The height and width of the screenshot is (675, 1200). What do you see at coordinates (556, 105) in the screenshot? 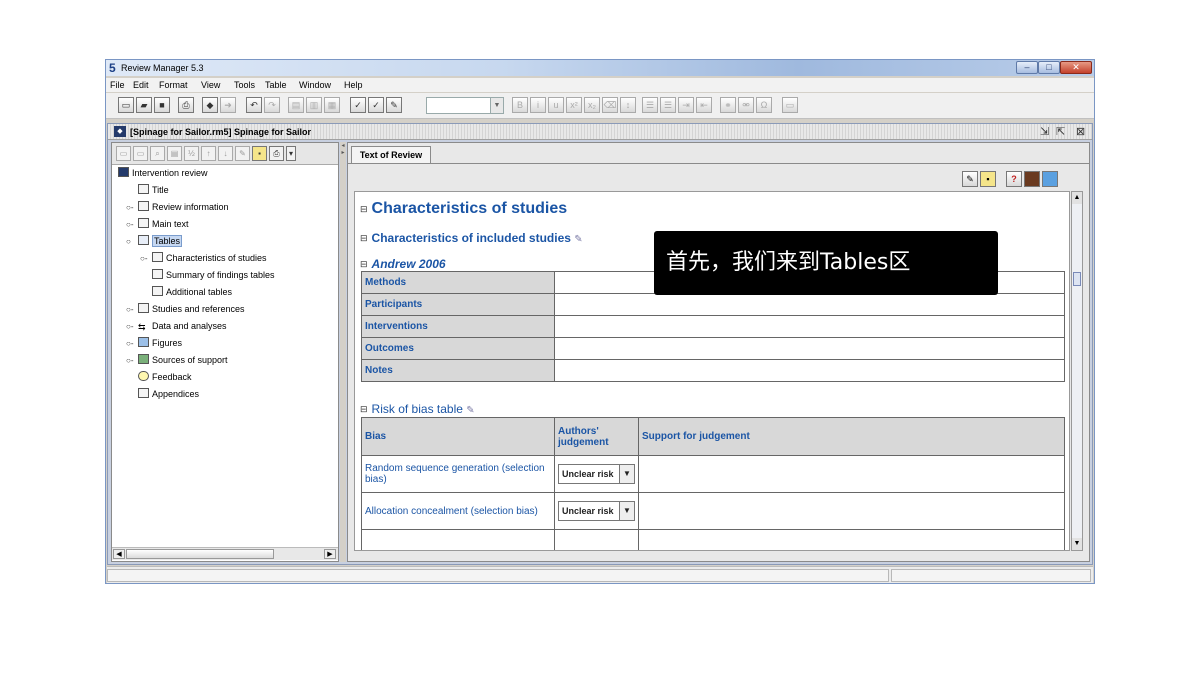
I see `underline-icon: u` at bounding box center [556, 105].